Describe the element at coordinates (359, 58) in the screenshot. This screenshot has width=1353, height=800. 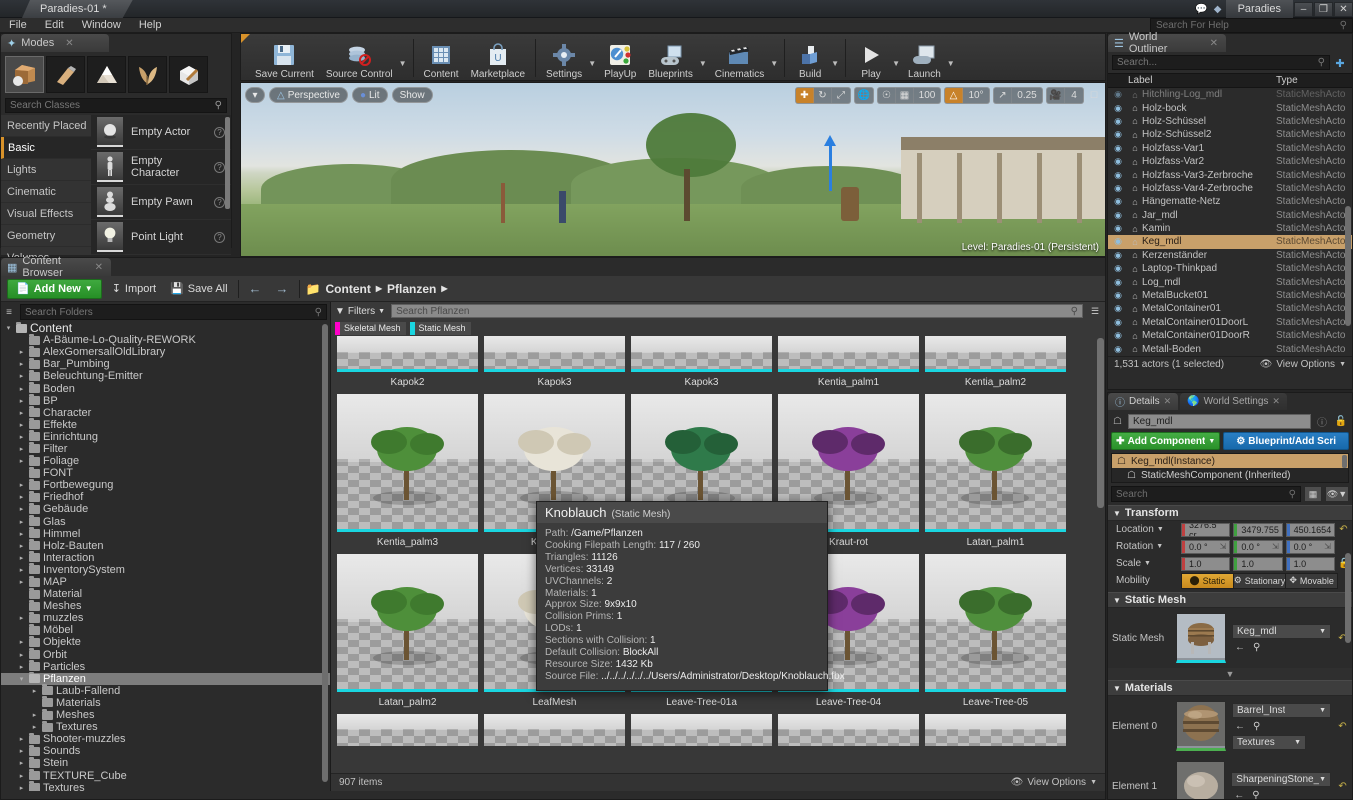
I see `source-control-button: Source Control` at that location.